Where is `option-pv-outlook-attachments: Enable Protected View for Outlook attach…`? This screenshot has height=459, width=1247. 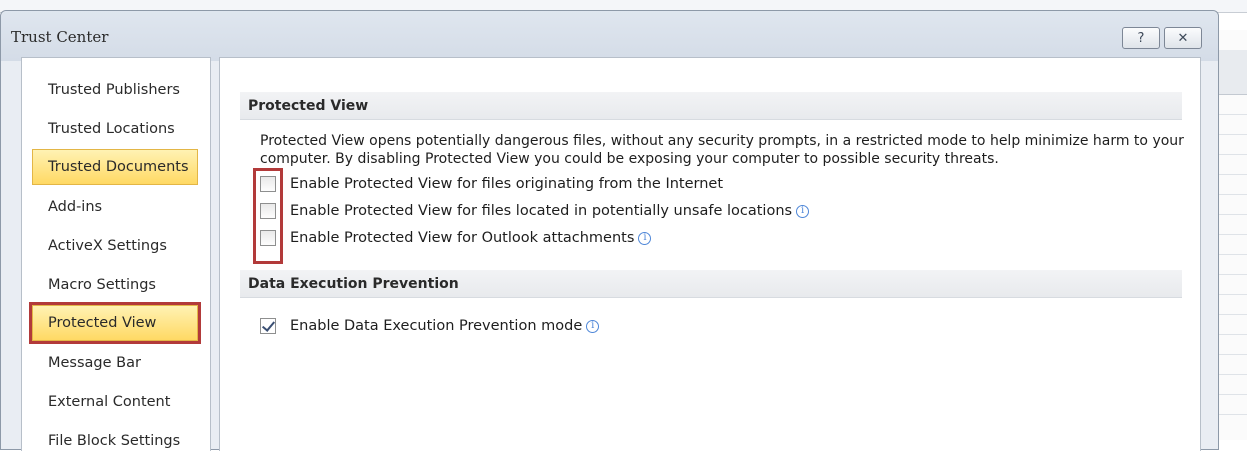
option-pv-outlook-attachments: Enable Protected View for Outlook attach… is located at coordinates (456, 238).